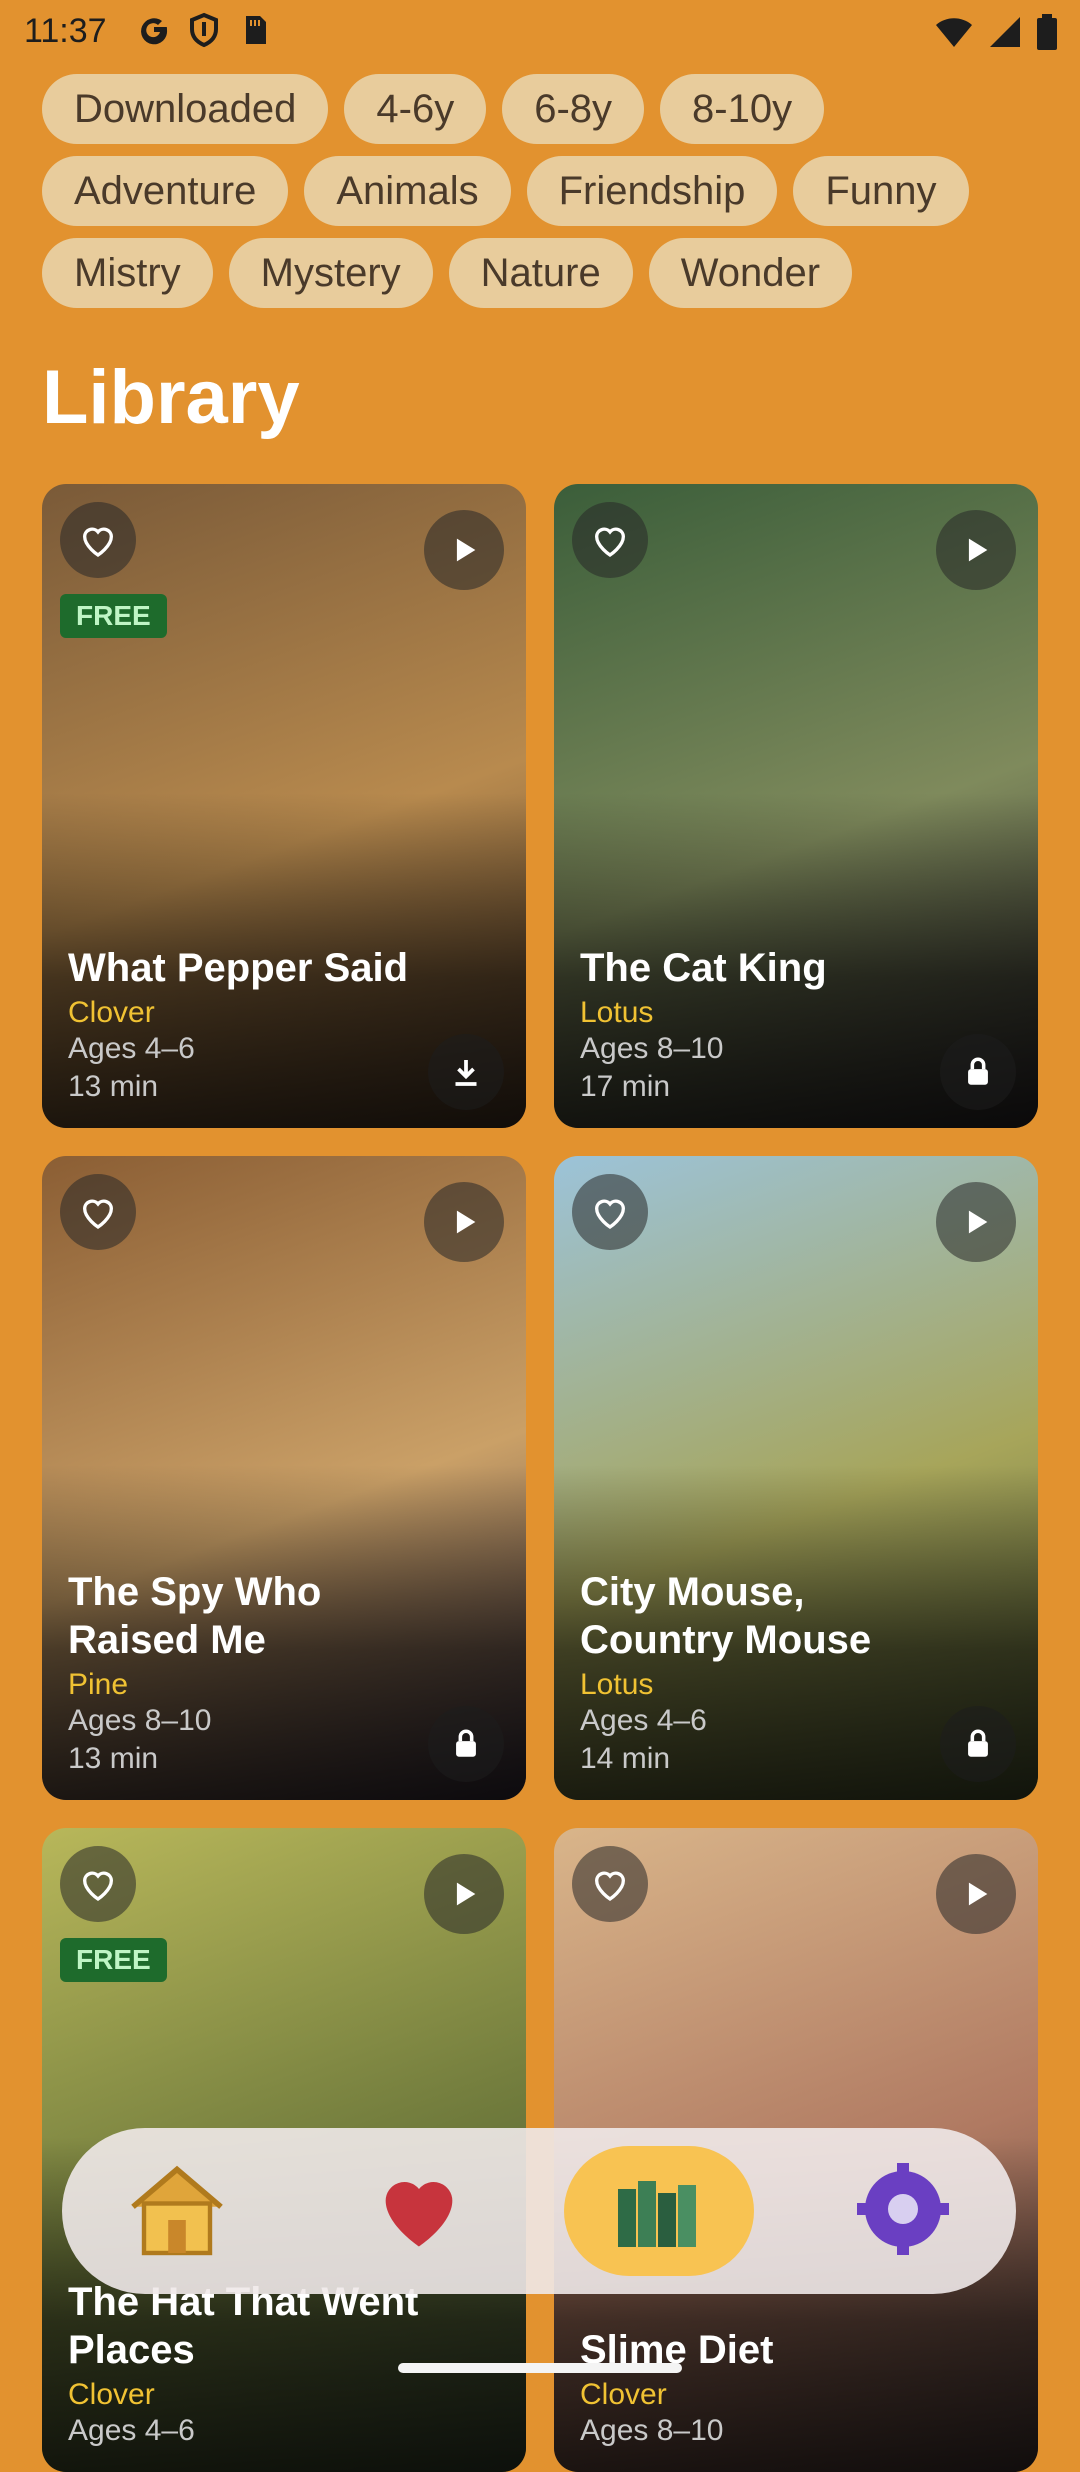 The image size is (1080, 2472). I want to click on google-icon, so click(154, 32).